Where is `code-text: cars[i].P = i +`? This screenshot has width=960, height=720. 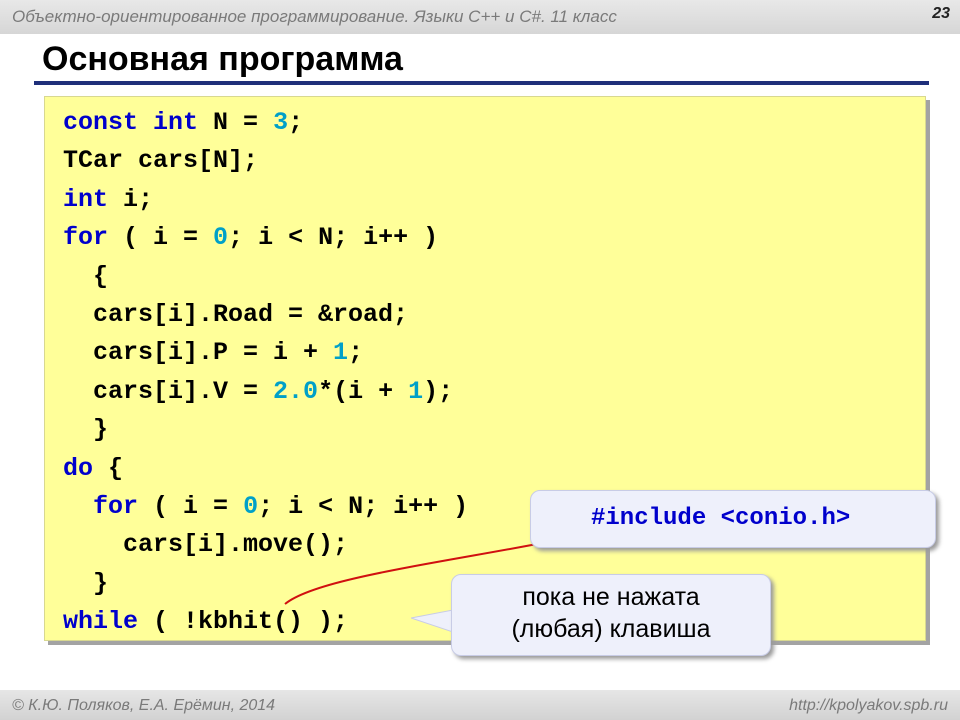 code-text: cars[i].P = i + is located at coordinates (198, 353).